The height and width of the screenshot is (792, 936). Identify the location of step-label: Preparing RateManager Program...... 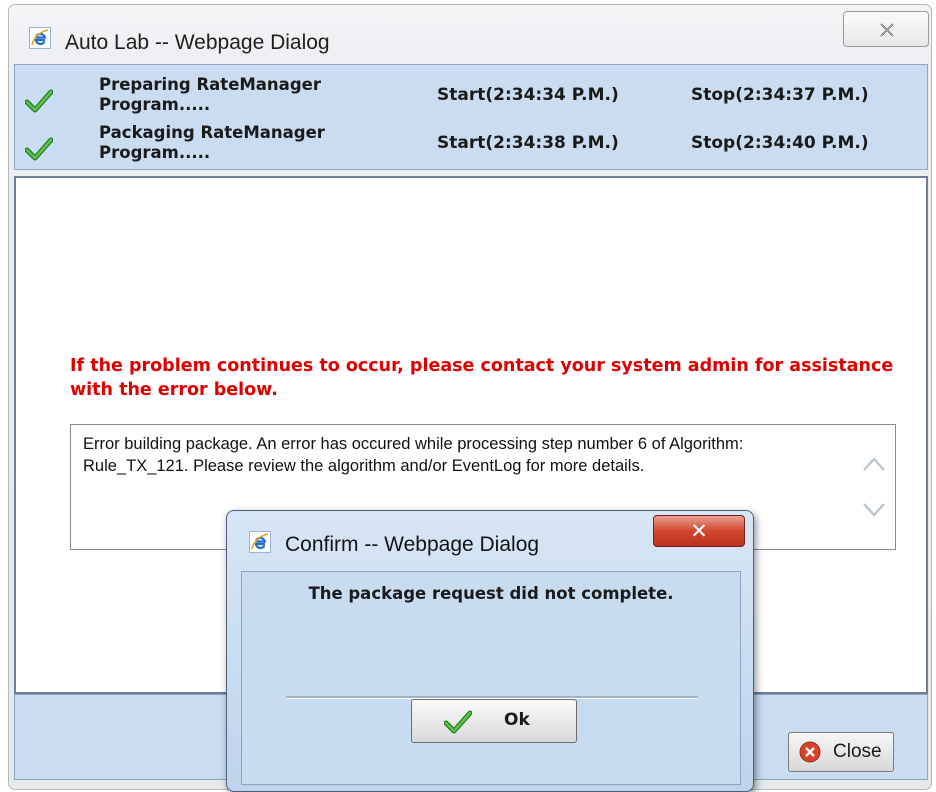
(210, 94).